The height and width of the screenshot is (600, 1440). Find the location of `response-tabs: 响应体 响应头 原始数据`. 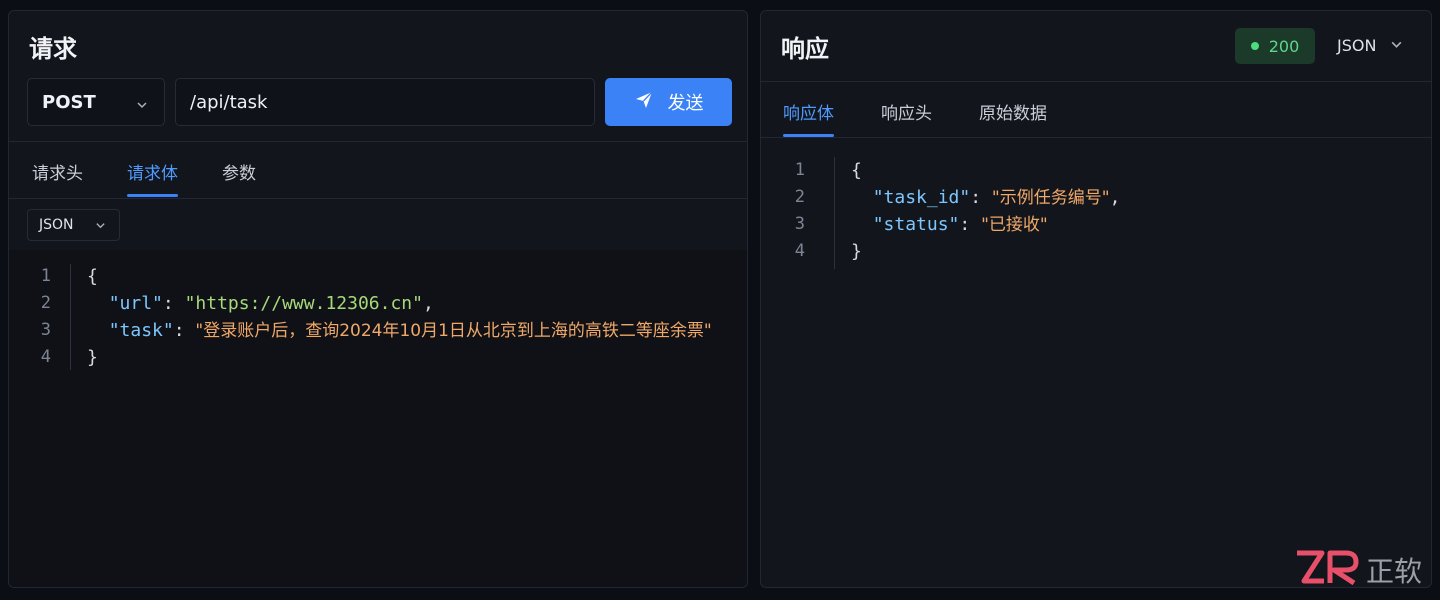

response-tabs: 响应体 响应头 原始数据 is located at coordinates (915, 118).